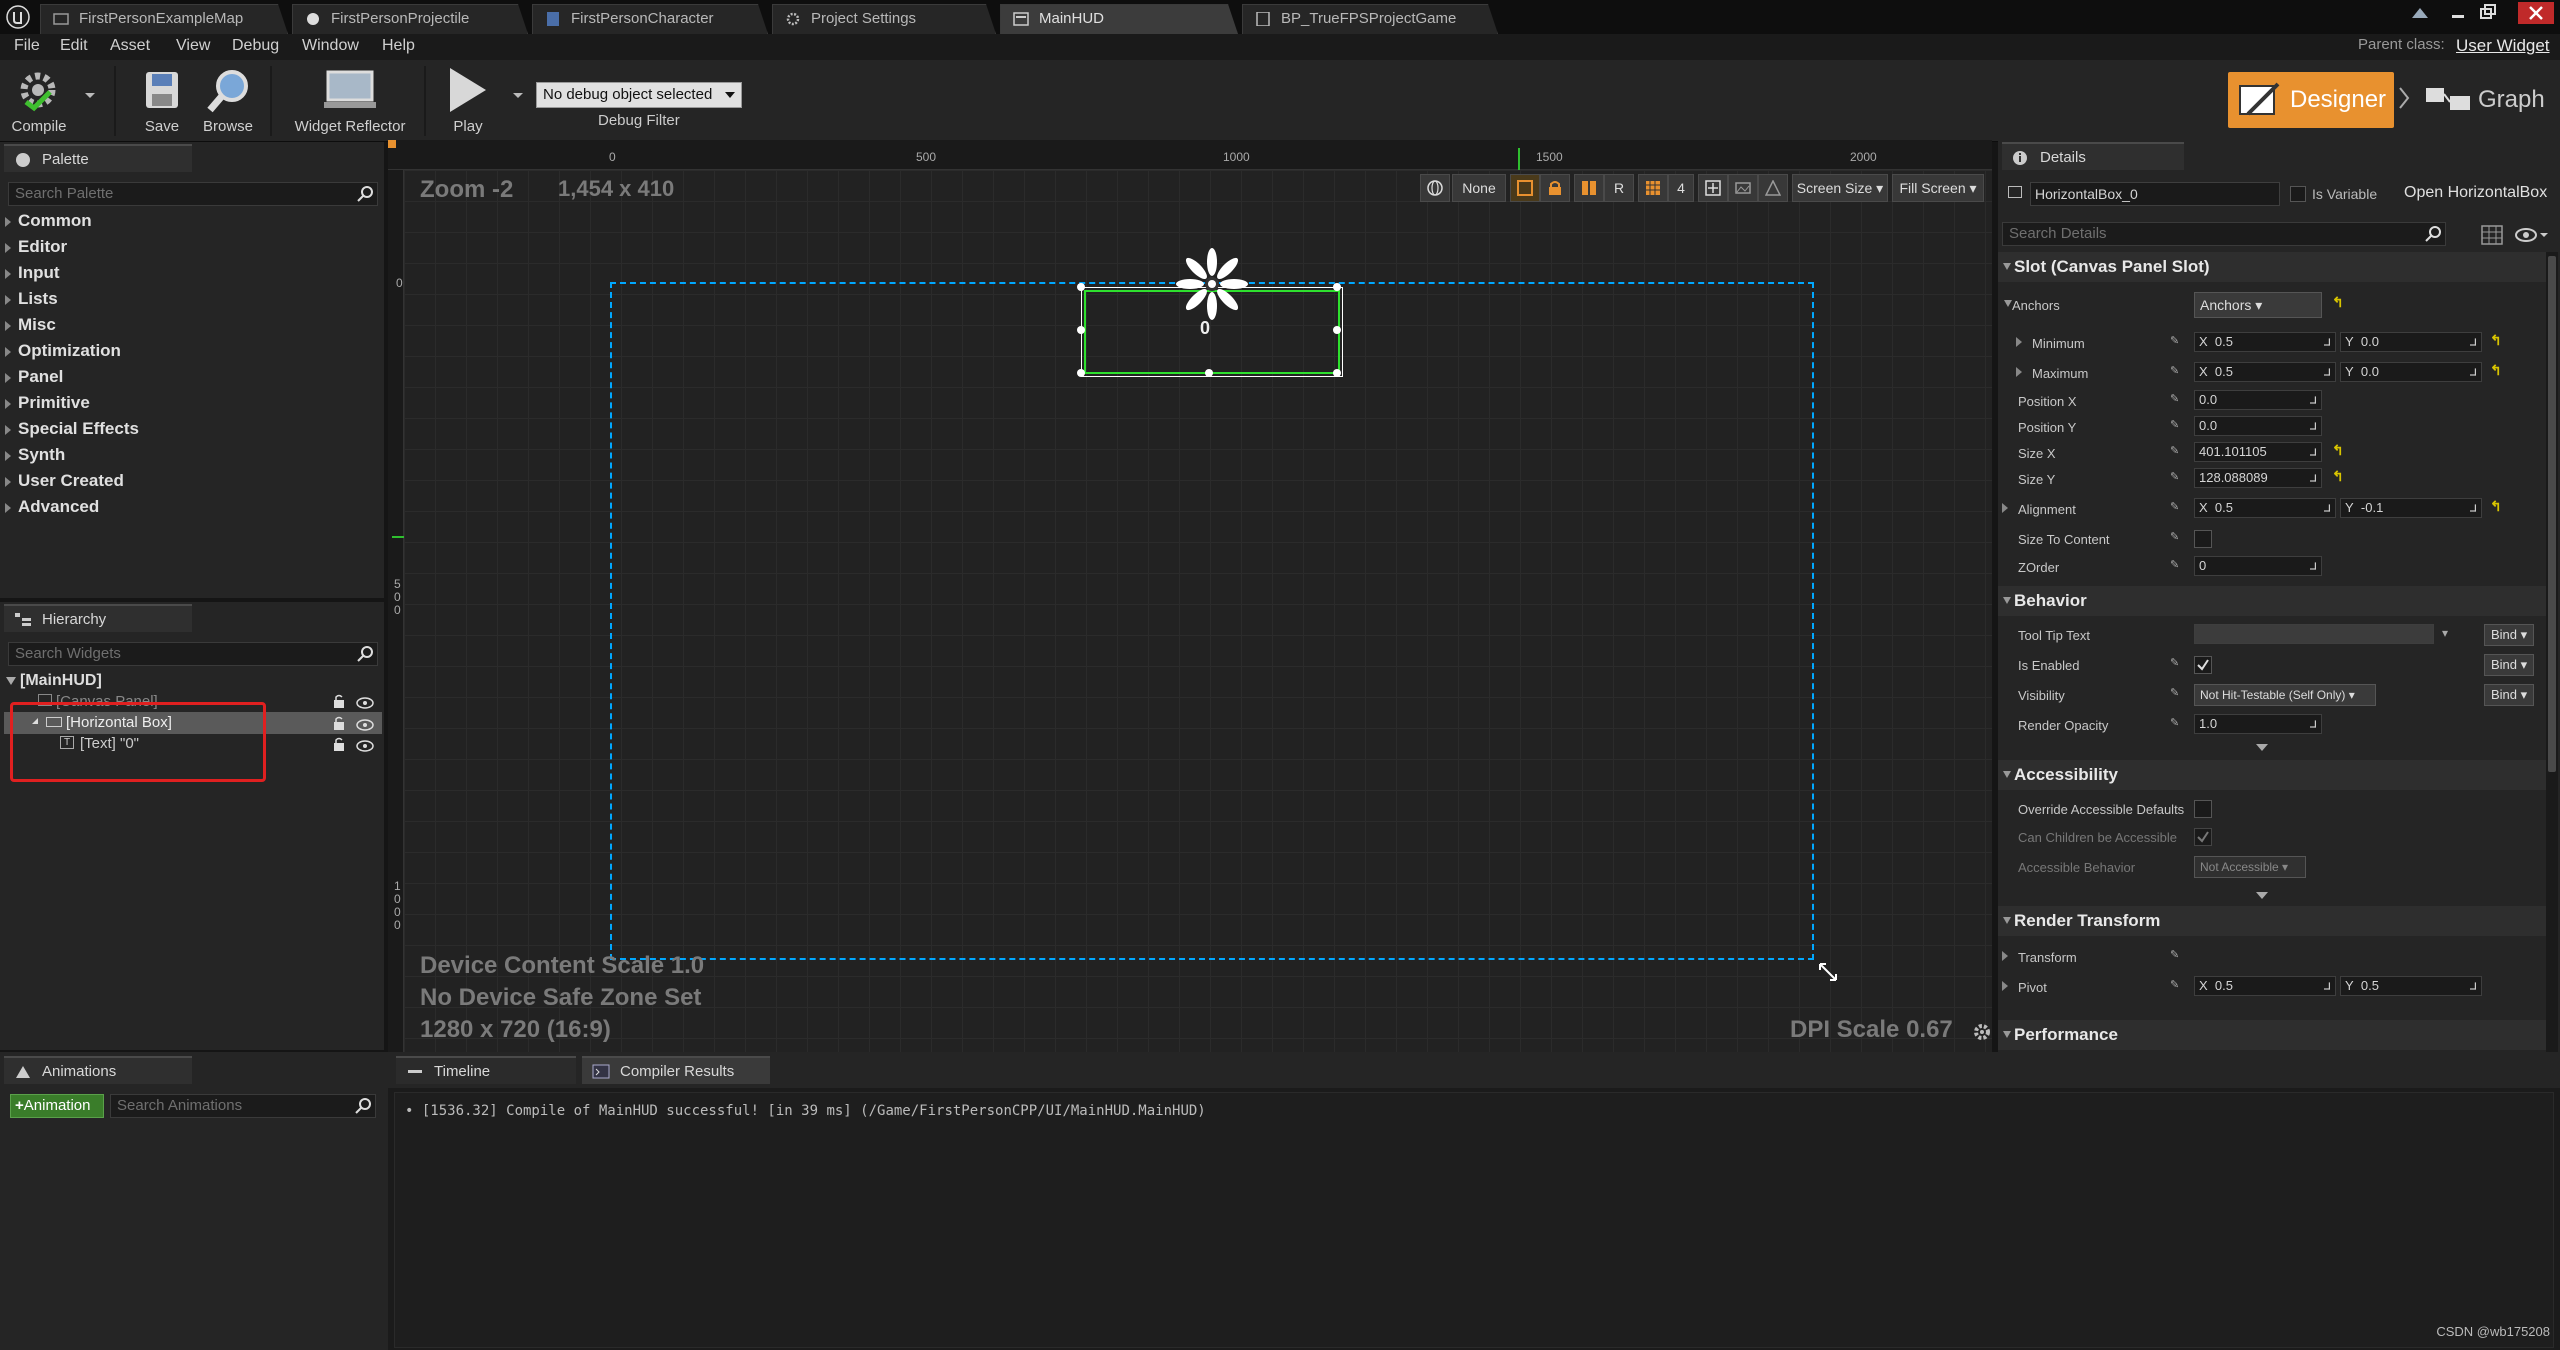  I want to click on palette-category-synth: Synth, so click(190, 455).